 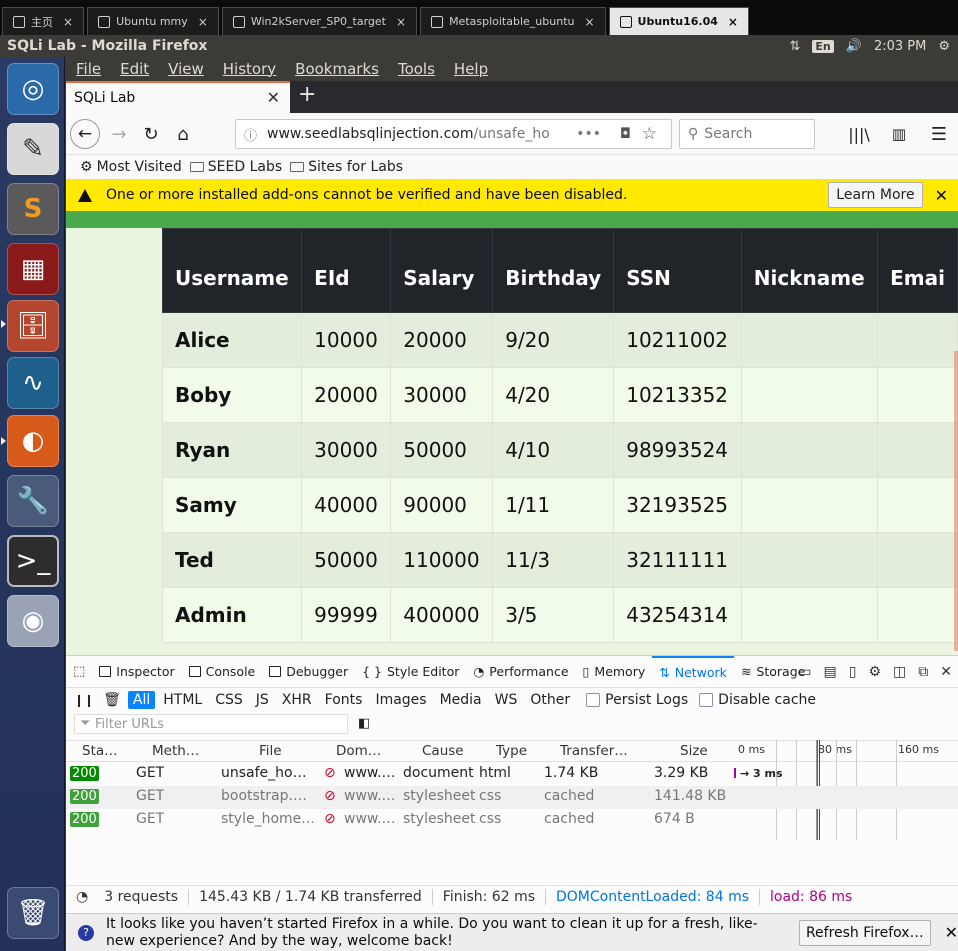 What do you see at coordinates (88, 69) in the screenshot?
I see `menu-file: File` at bounding box center [88, 69].